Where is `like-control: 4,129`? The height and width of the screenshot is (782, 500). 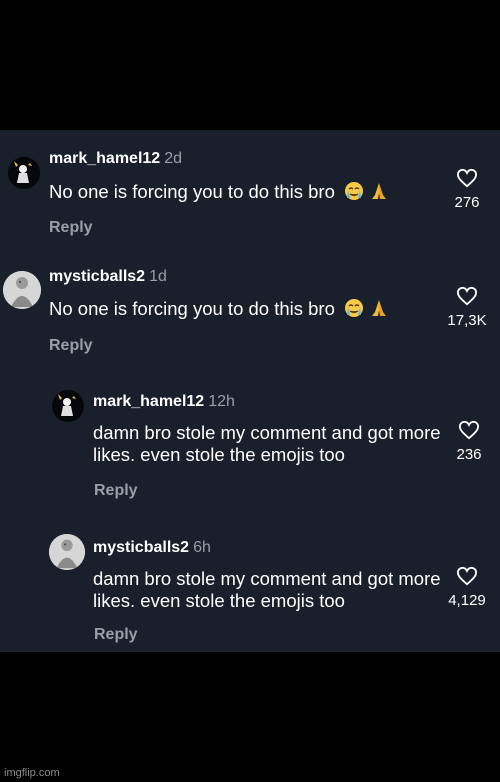 like-control: 4,129 is located at coordinates (466, 587).